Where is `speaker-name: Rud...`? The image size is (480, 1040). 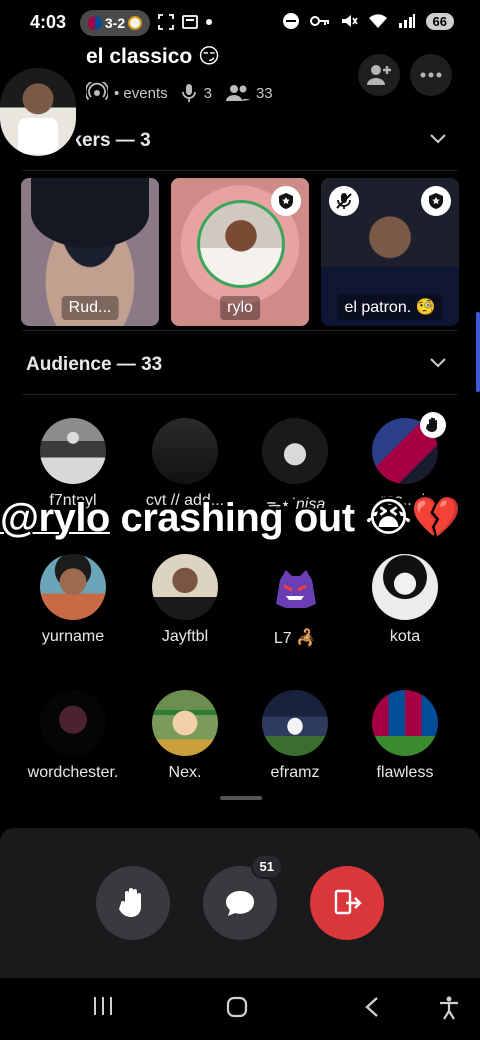 speaker-name: Rud... is located at coordinates (90, 308).